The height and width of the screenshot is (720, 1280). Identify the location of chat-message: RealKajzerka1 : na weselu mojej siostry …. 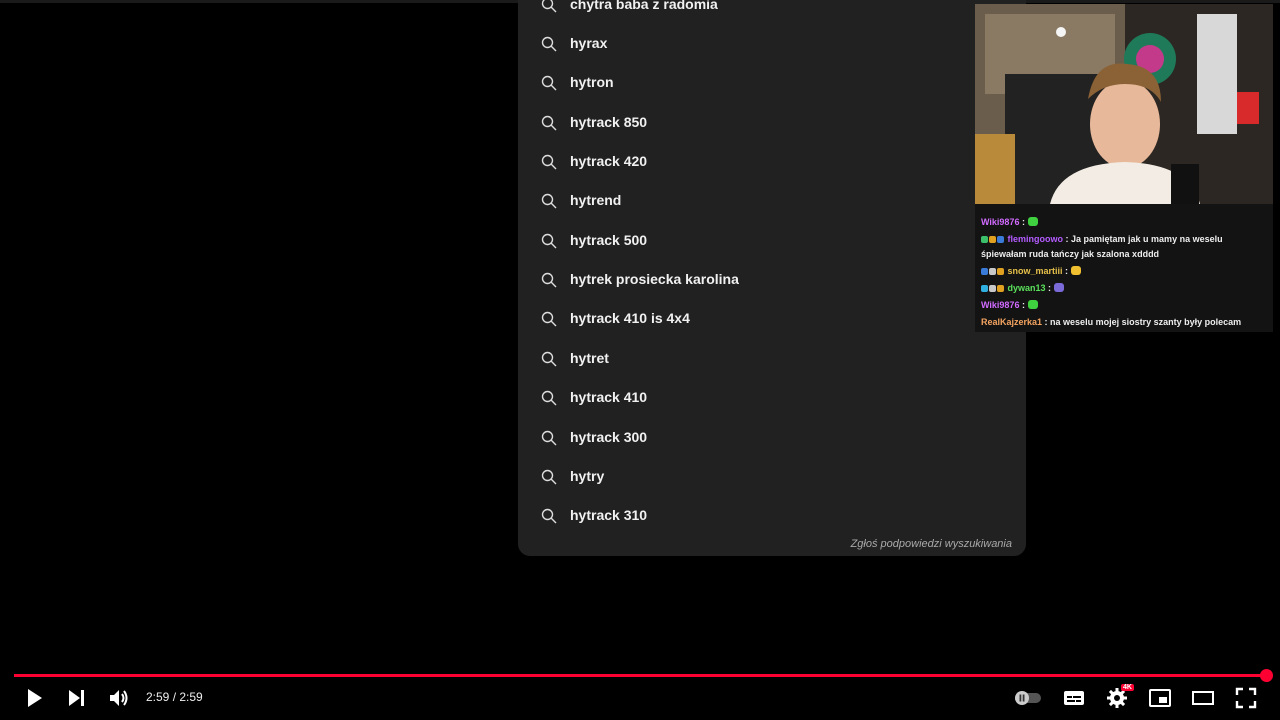
(1111, 322).